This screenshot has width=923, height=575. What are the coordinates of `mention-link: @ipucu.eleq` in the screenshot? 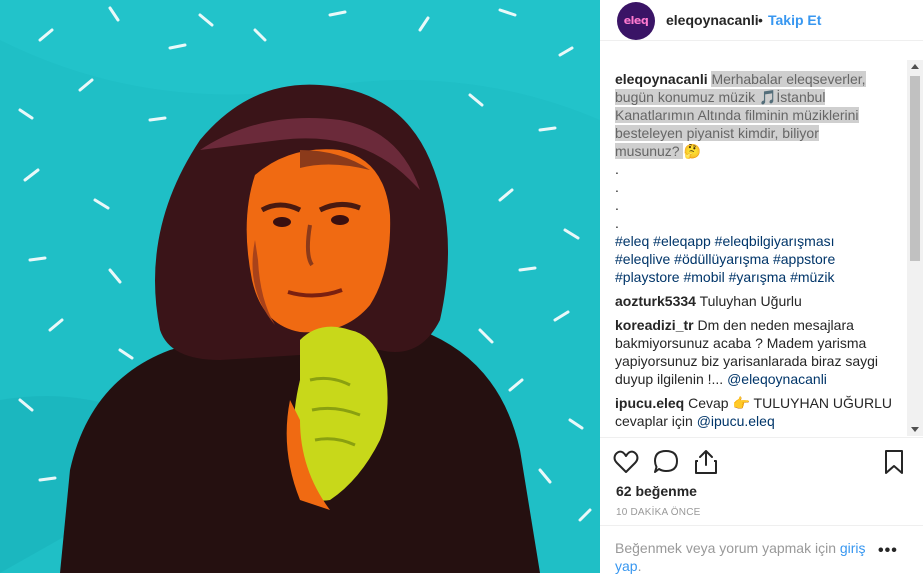 It's located at (736, 421).